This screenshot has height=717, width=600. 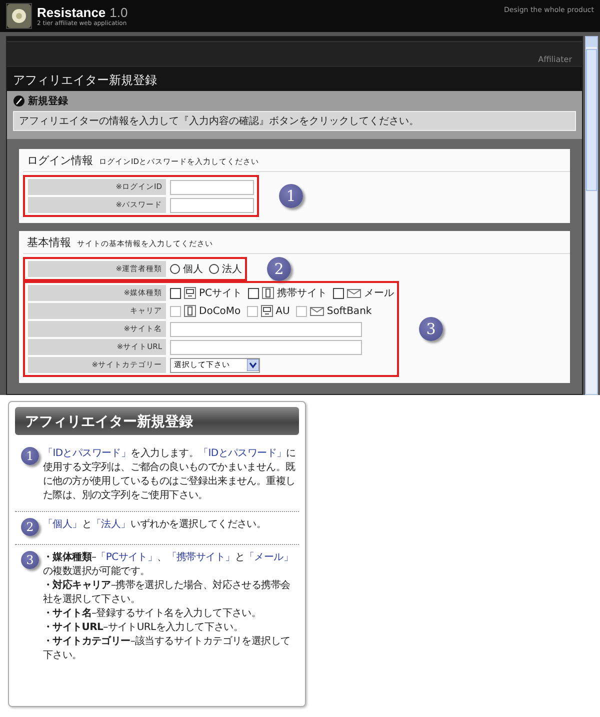 What do you see at coordinates (49, 242) in the screenshot?
I see `section-title: 基本情報` at bounding box center [49, 242].